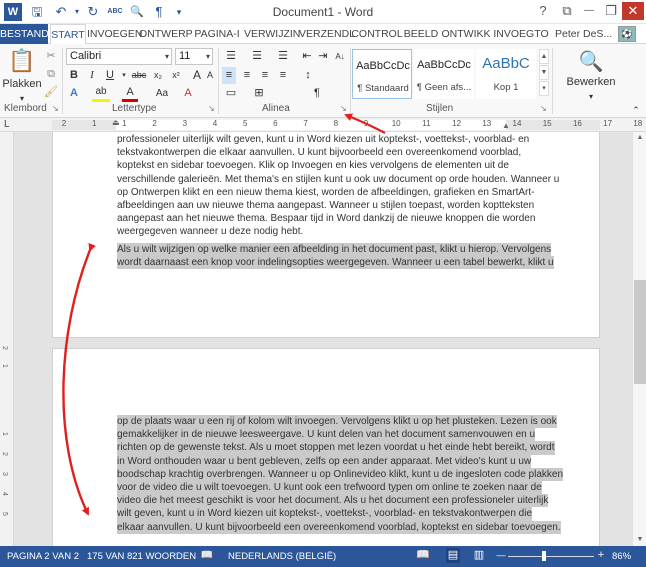 Image resolution: width=646 pixels, height=567 pixels. Describe the element at coordinates (162, 93) in the screenshot. I see `change-case-button: Aa` at that location.